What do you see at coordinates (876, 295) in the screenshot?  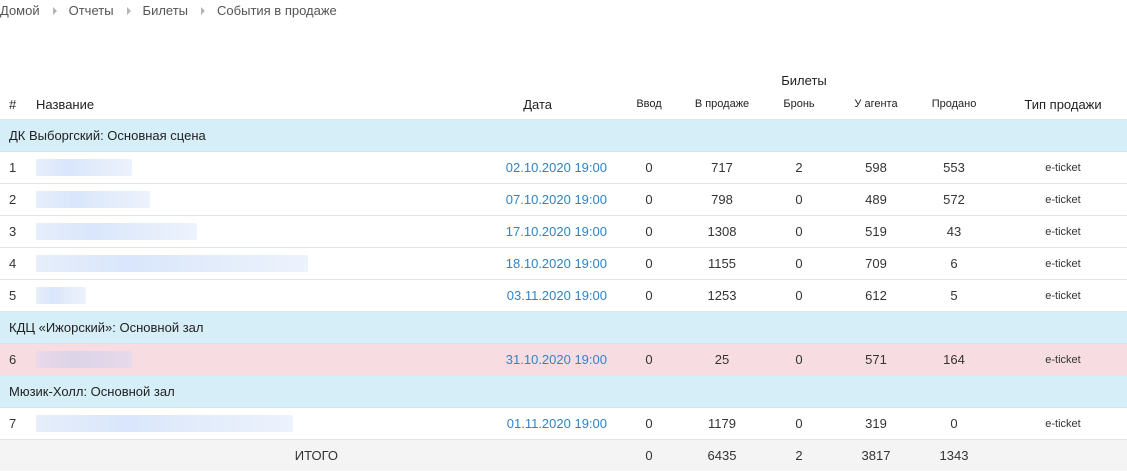 I see `agent-count: 612` at bounding box center [876, 295].